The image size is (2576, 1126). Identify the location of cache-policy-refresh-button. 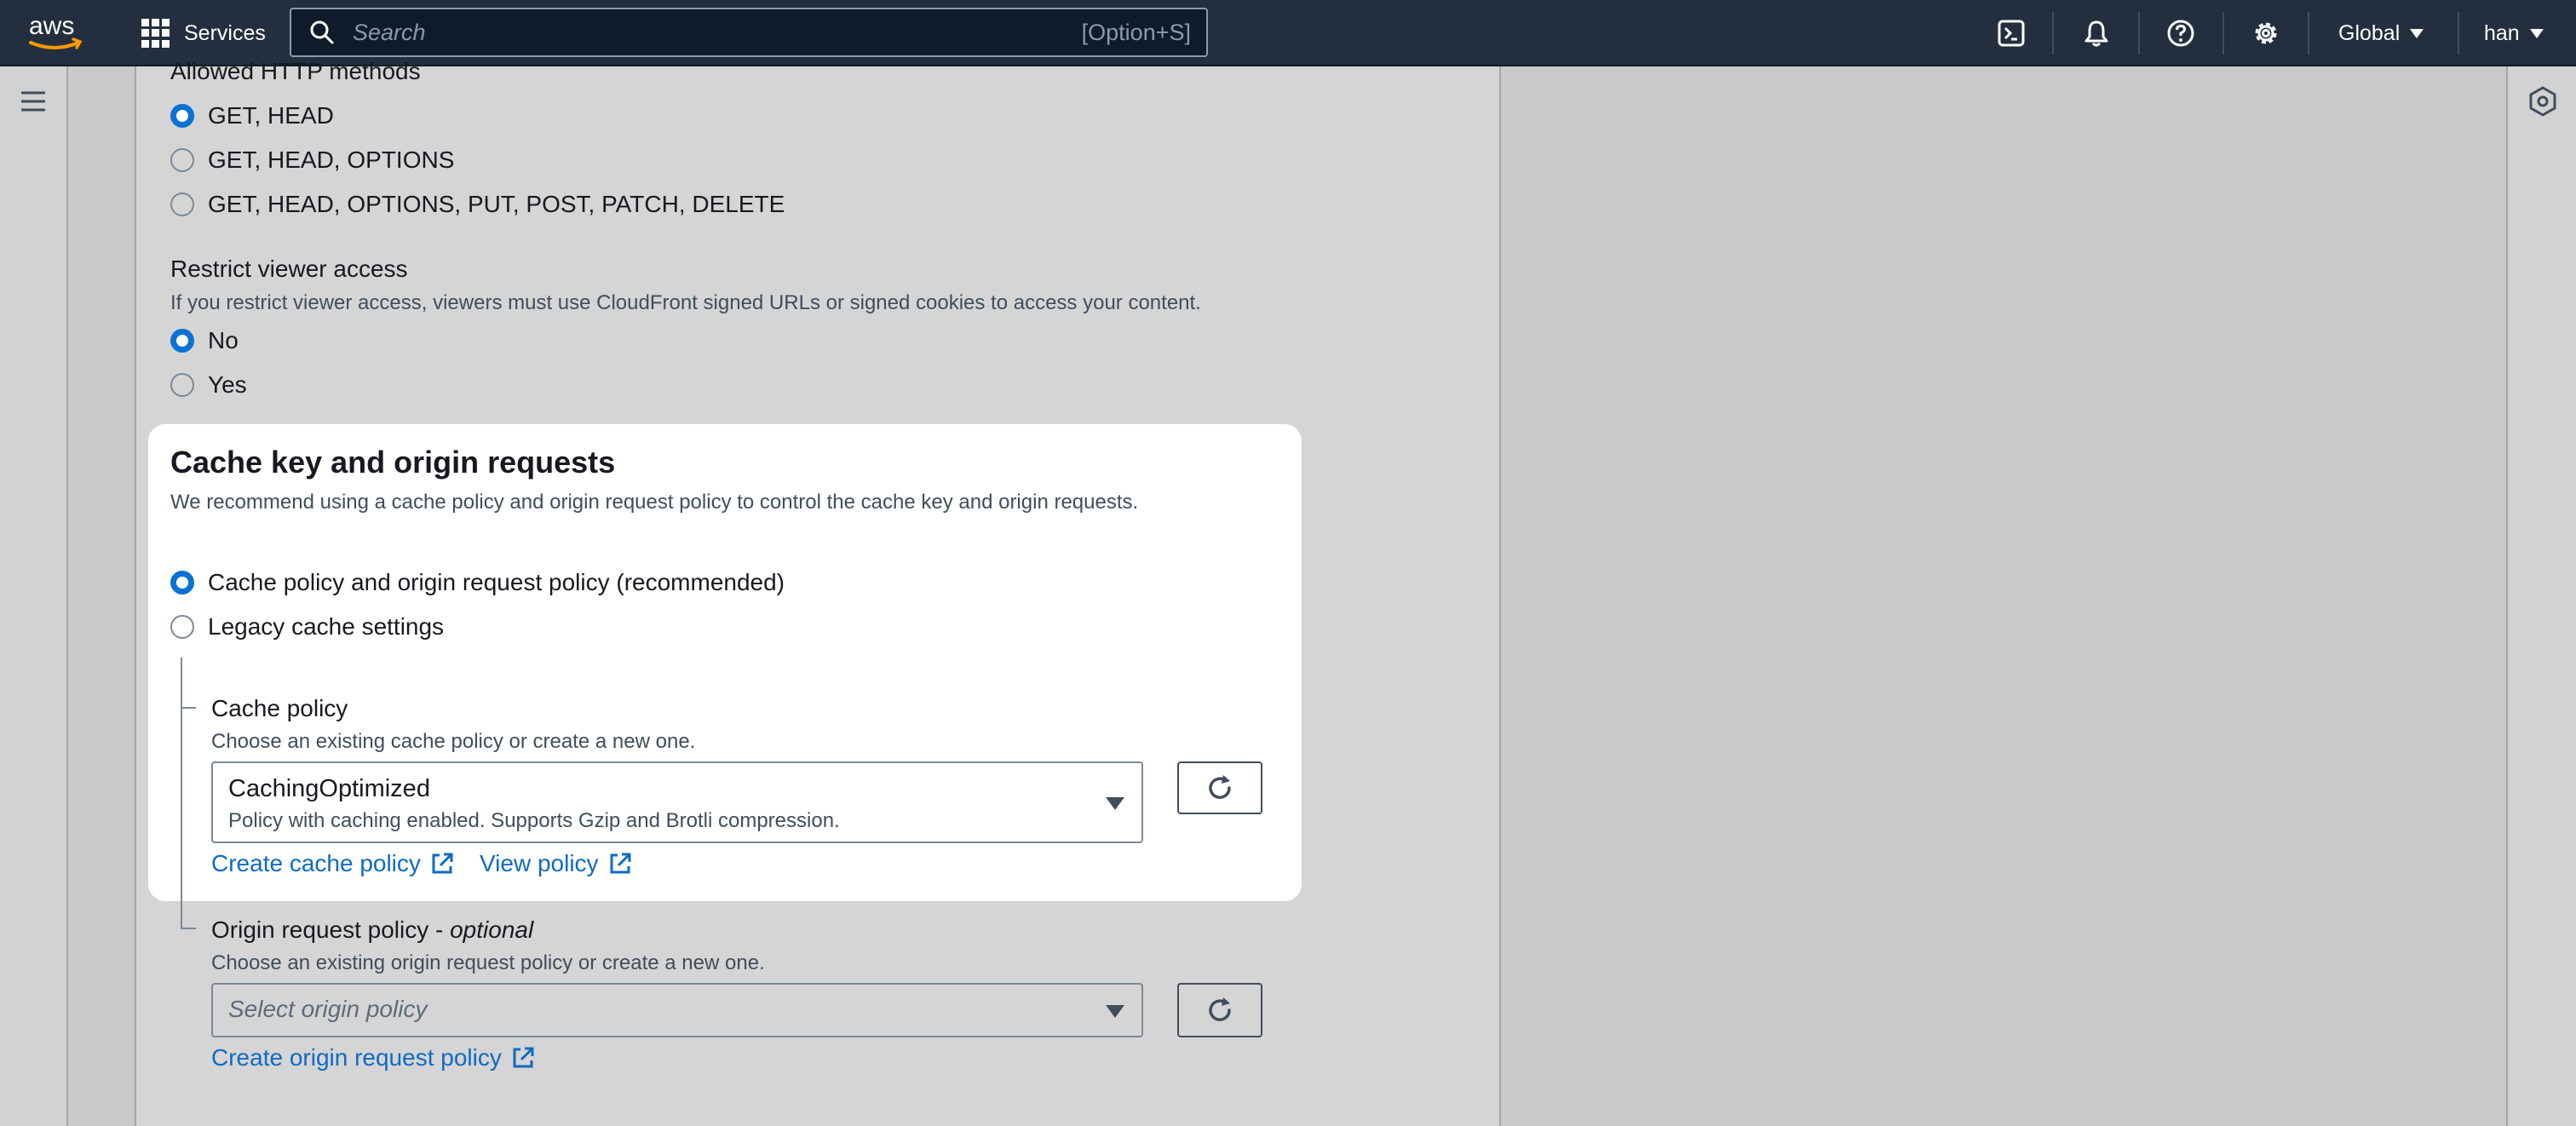
(1219, 787).